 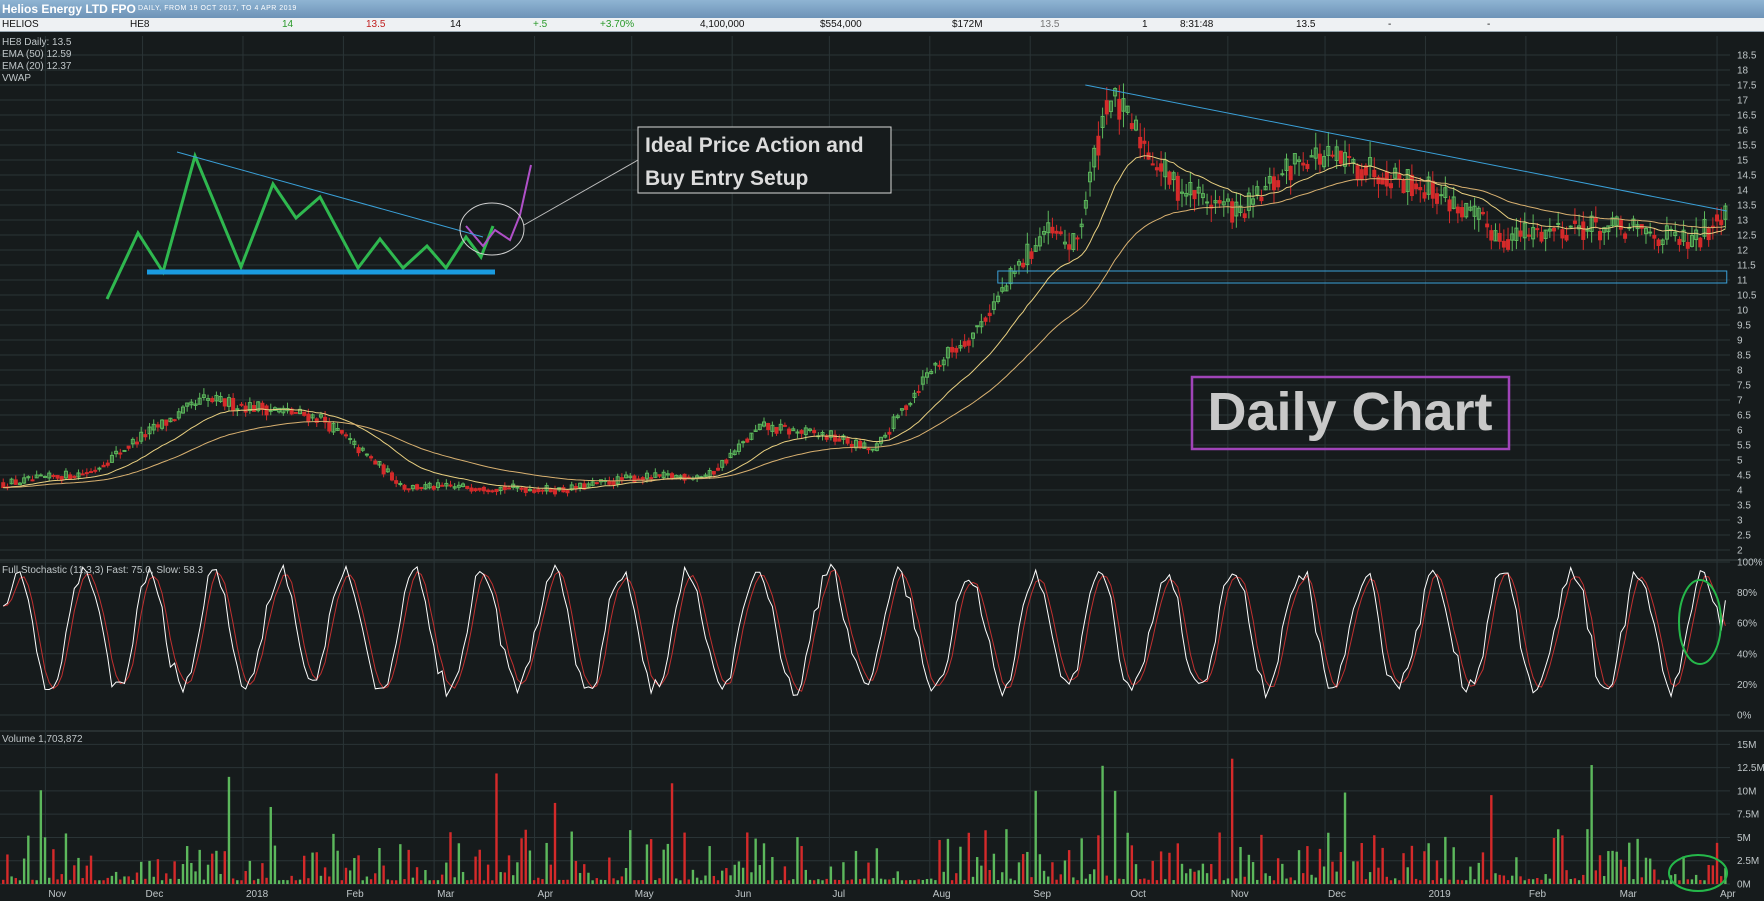 What do you see at coordinates (1747, 176) in the screenshot?
I see `price-tick-label: 14.5` at bounding box center [1747, 176].